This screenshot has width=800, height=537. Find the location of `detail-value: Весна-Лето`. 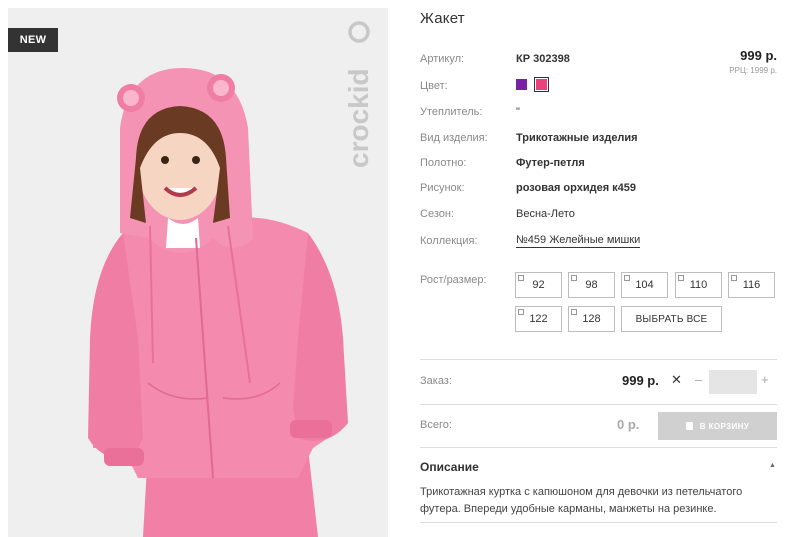

detail-value: Весна-Лето is located at coordinates (545, 214).